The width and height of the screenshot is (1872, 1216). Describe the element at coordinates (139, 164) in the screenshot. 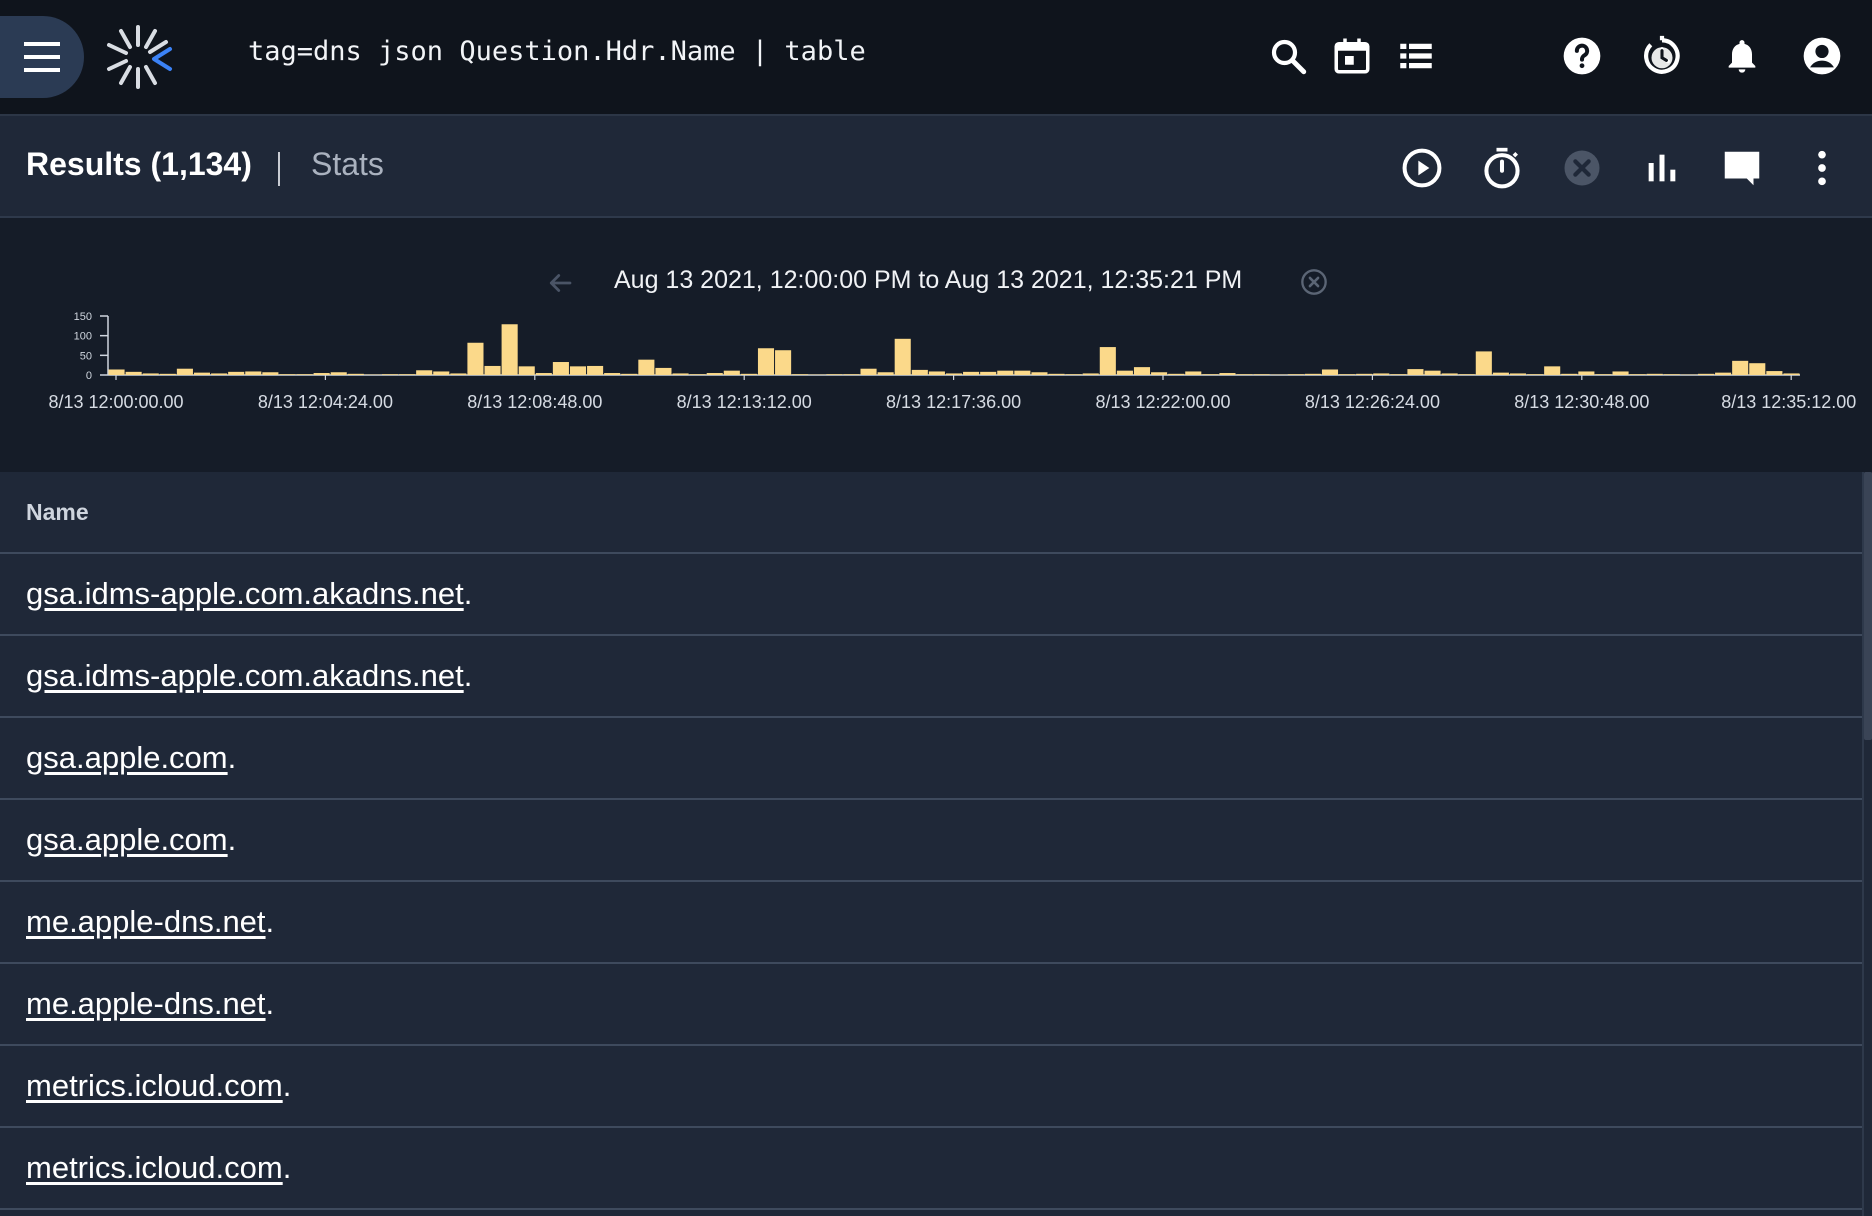

I see `results-tab: Results (1,134)` at that location.